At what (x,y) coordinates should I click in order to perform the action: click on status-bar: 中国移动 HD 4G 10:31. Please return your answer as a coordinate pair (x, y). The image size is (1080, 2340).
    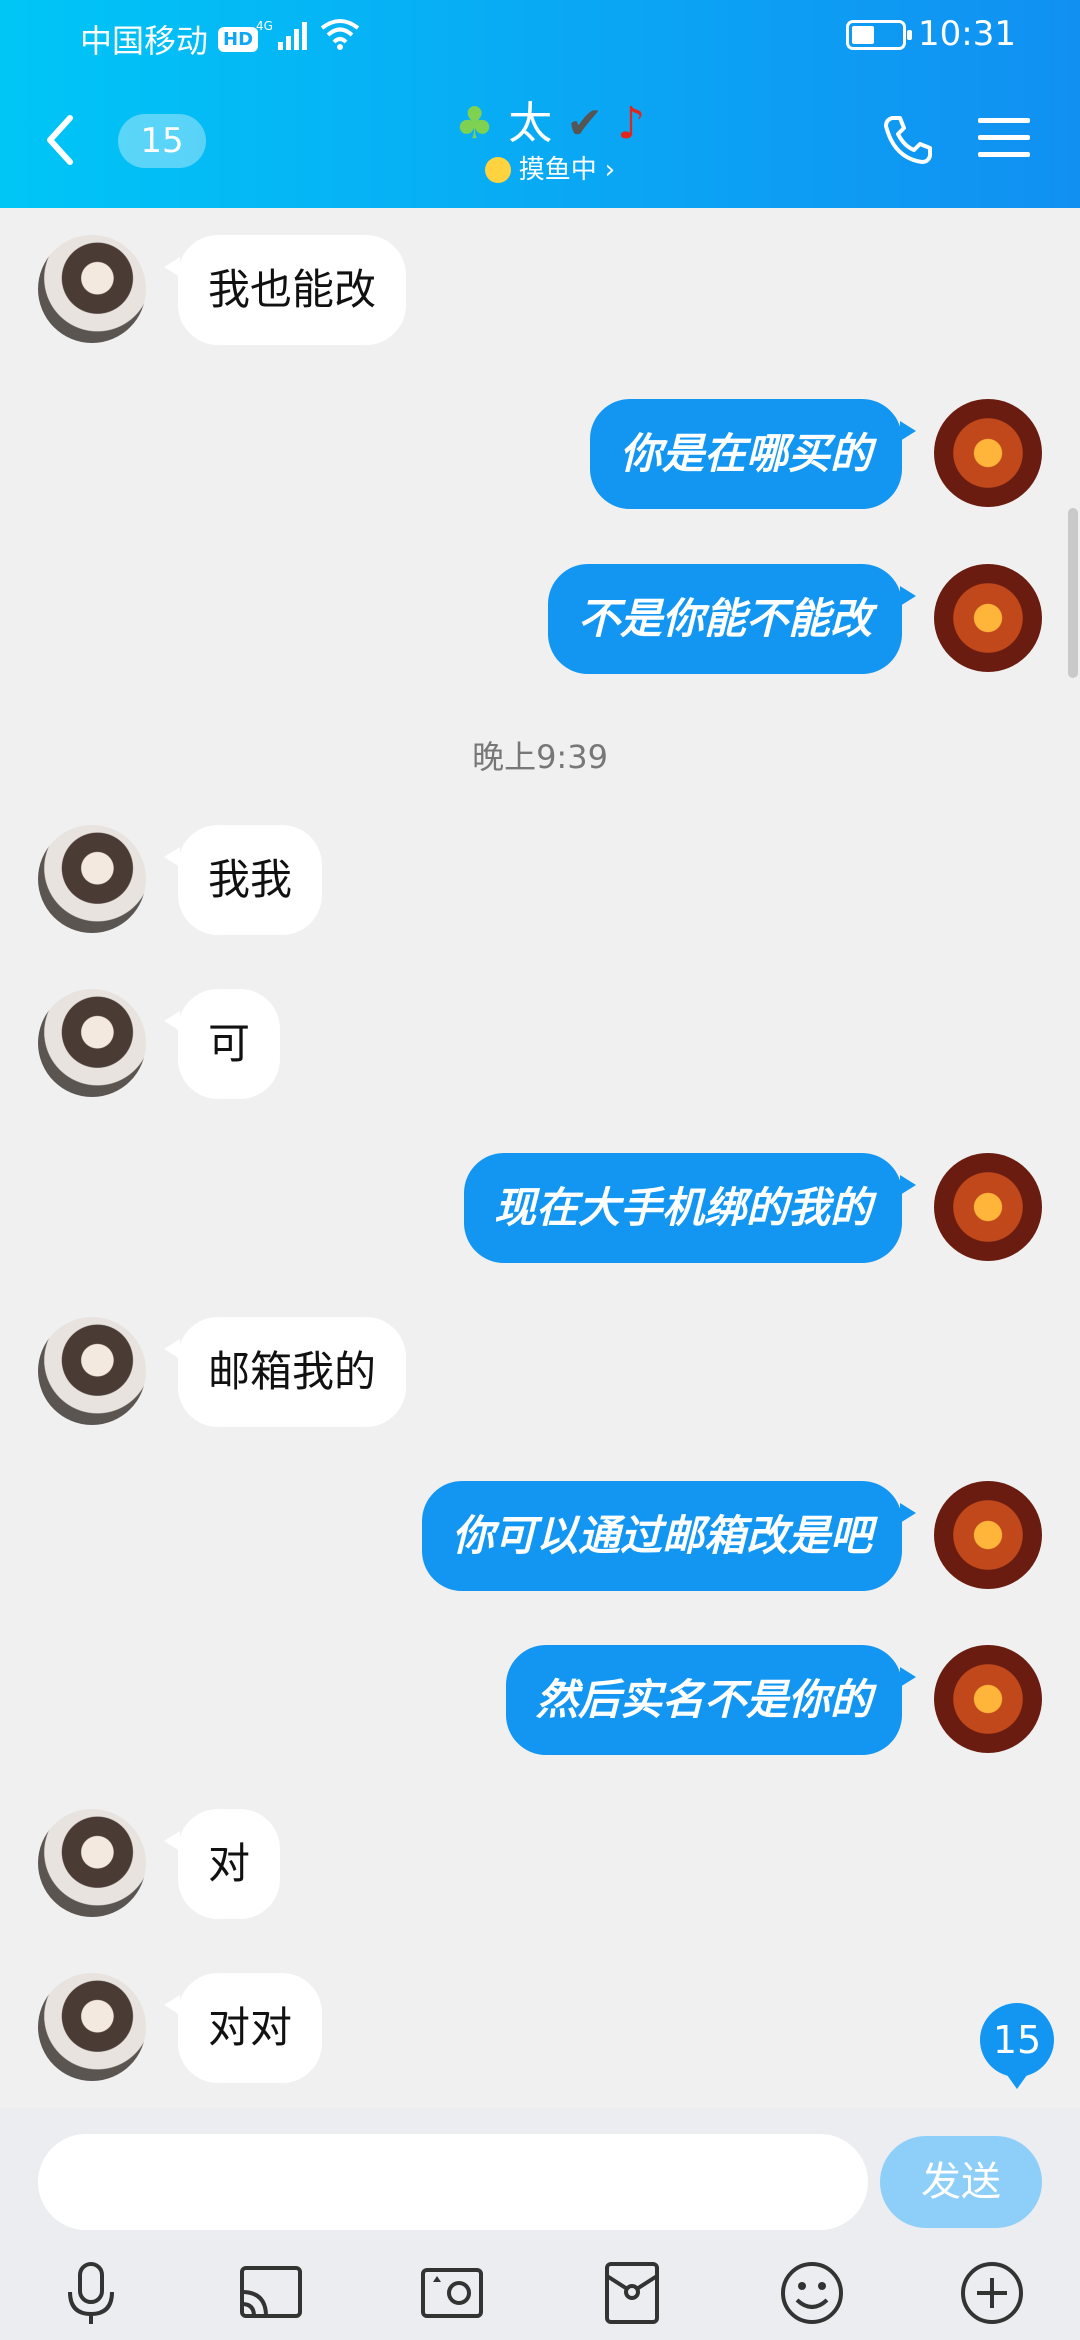
    Looking at the image, I should click on (540, 36).